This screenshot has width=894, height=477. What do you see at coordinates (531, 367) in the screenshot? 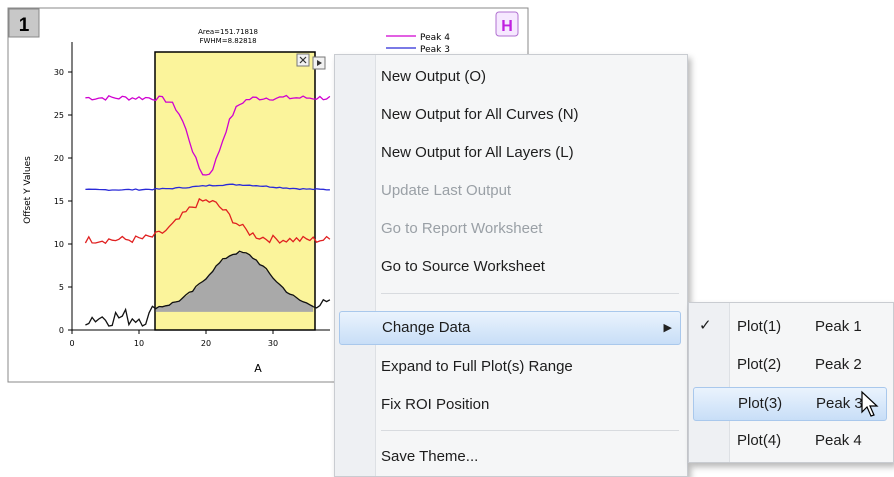
I see `menu-item-expand-range: Expand to Full Plot(s) Range` at bounding box center [531, 367].